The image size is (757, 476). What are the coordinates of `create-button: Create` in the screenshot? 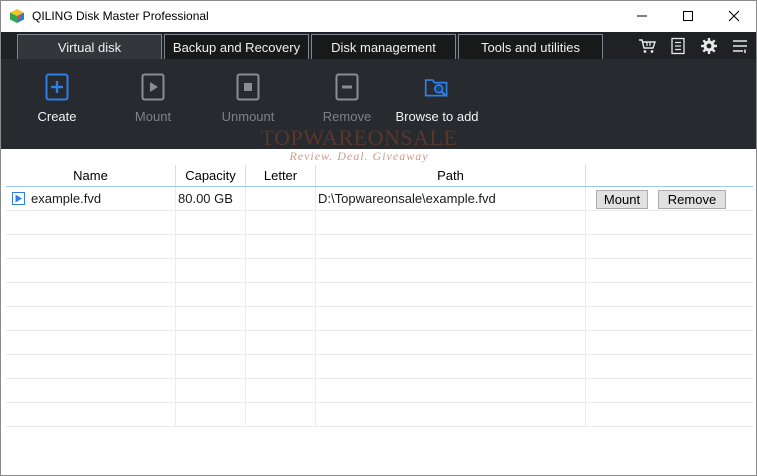 It's located at (57, 104).